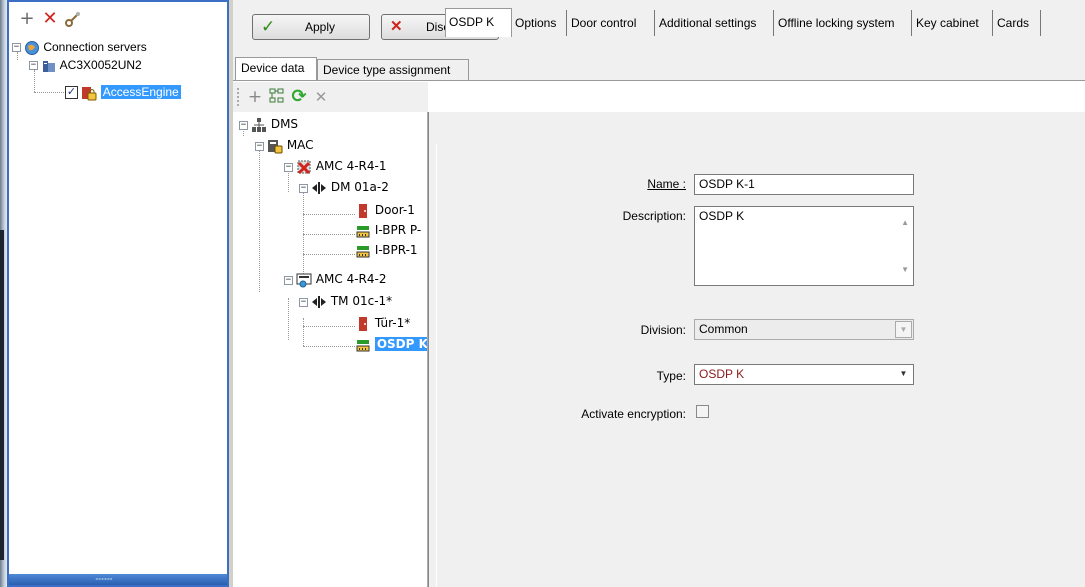 The width and height of the screenshot is (1085, 587). Describe the element at coordinates (277, 97) in the screenshot. I see `hierarchy-icon` at that location.